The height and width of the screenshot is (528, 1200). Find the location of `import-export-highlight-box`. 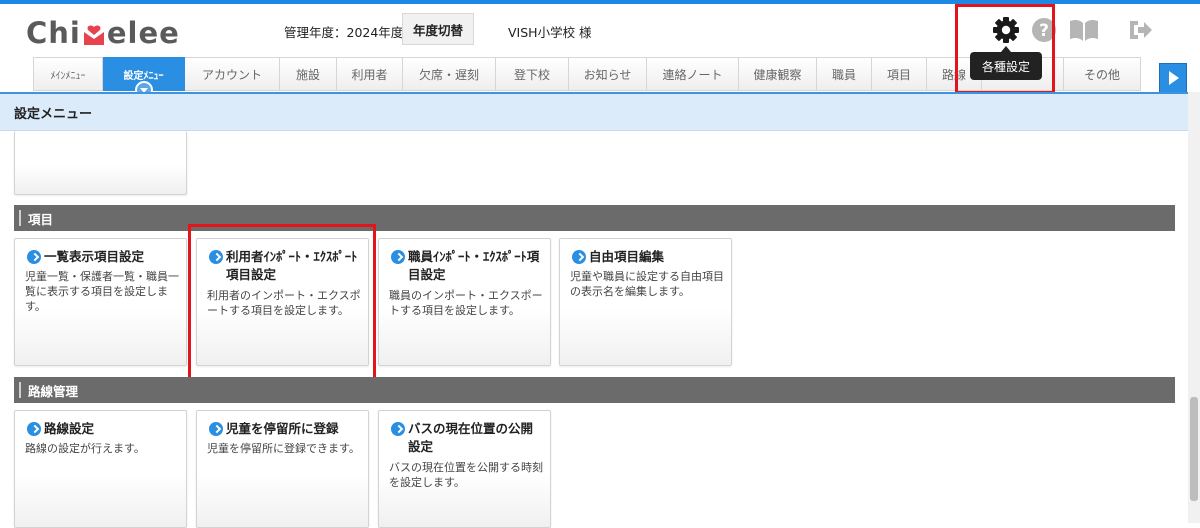

import-export-highlight-box is located at coordinates (282, 303).